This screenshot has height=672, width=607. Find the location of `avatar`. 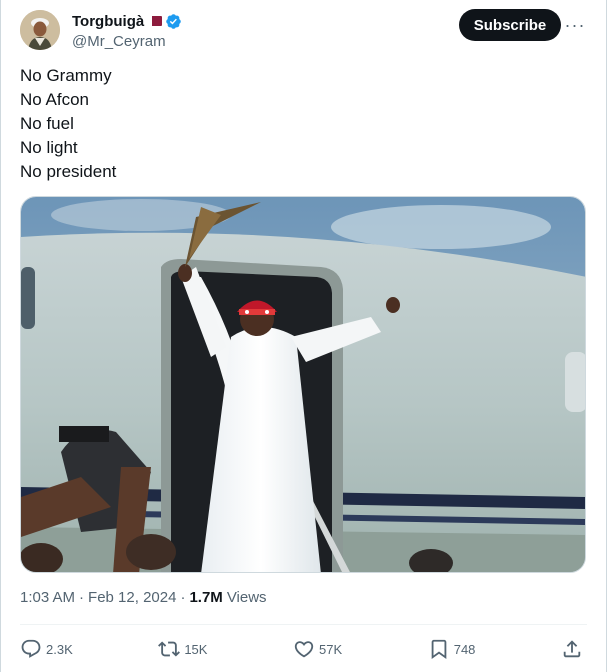

avatar is located at coordinates (40, 30).